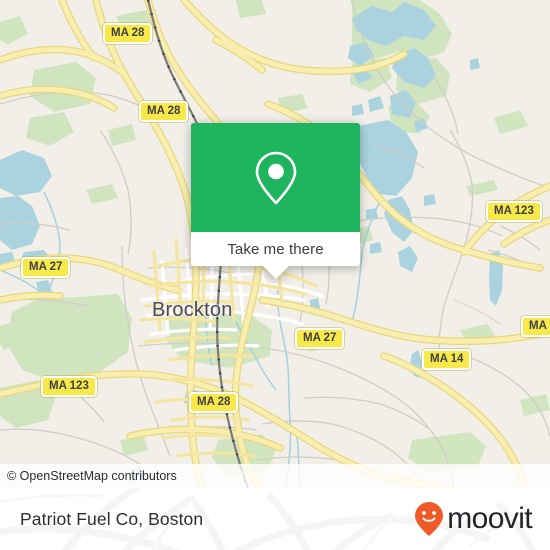 The width and height of the screenshot is (550, 550). What do you see at coordinates (489, 518) in the screenshot?
I see `moovit-wordmark: moovit` at bounding box center [489, 518].